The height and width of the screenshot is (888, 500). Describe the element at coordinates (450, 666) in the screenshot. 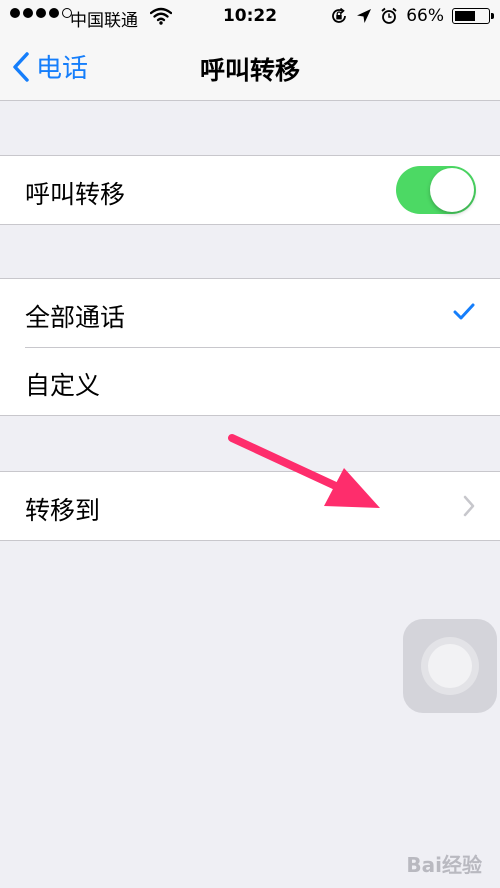

I see `assistive-touch-button` at that location.